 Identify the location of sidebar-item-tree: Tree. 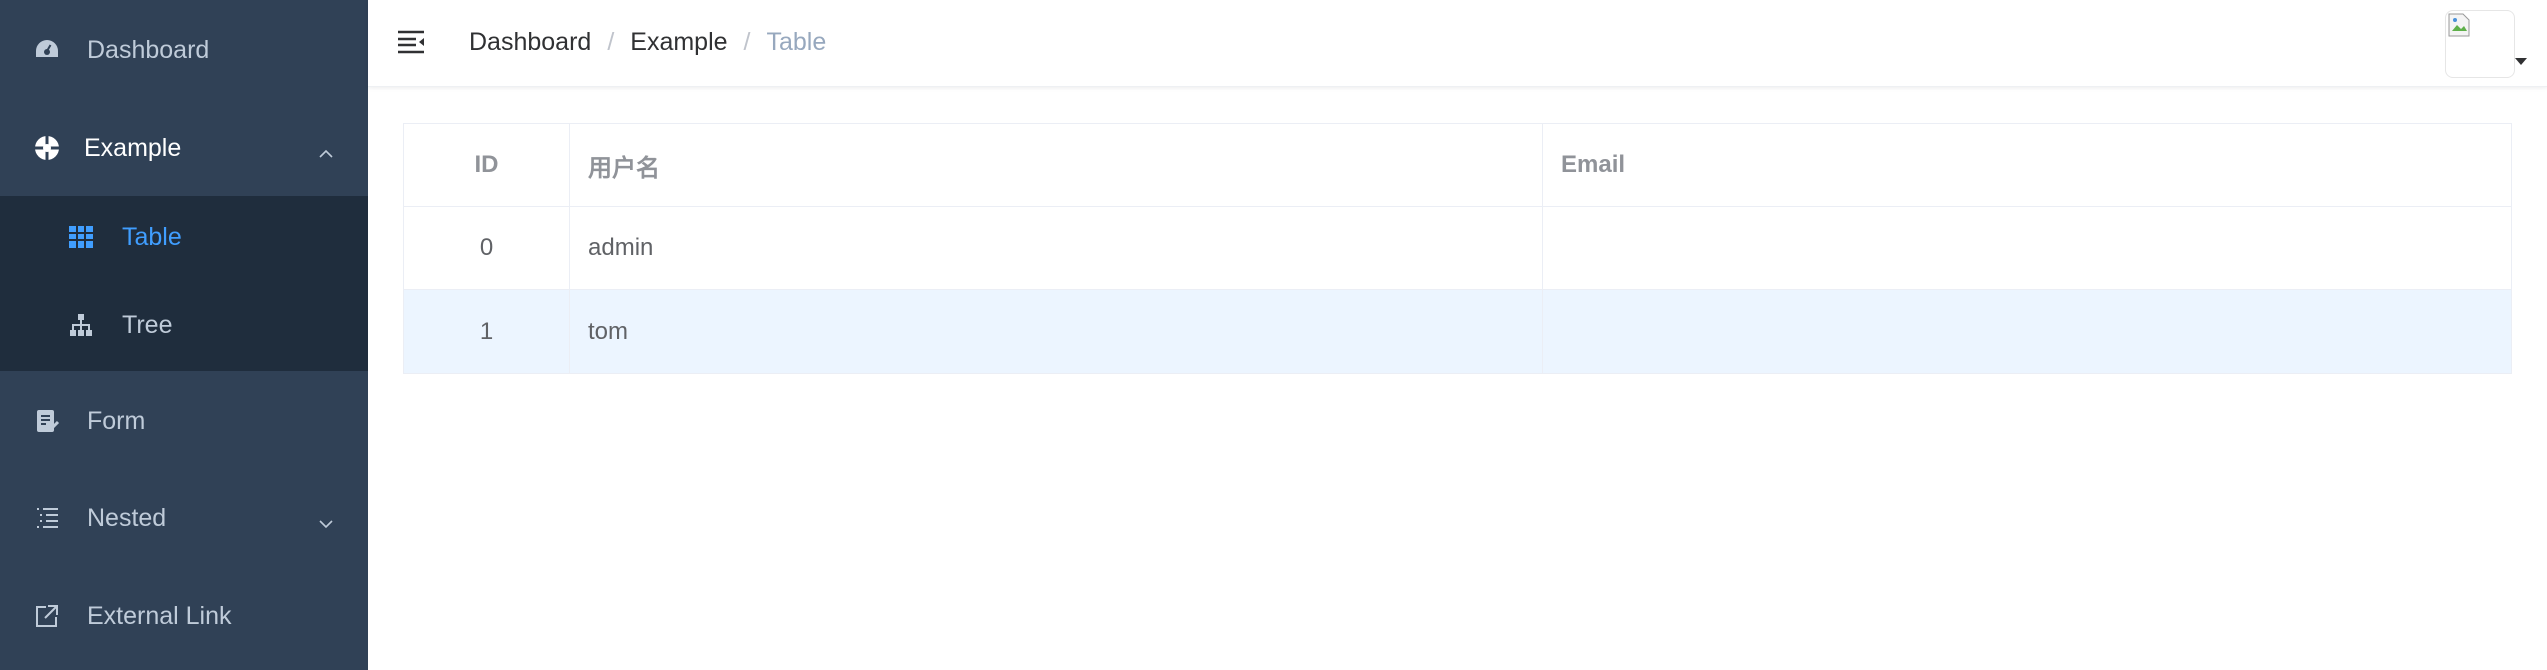
(184, 325).